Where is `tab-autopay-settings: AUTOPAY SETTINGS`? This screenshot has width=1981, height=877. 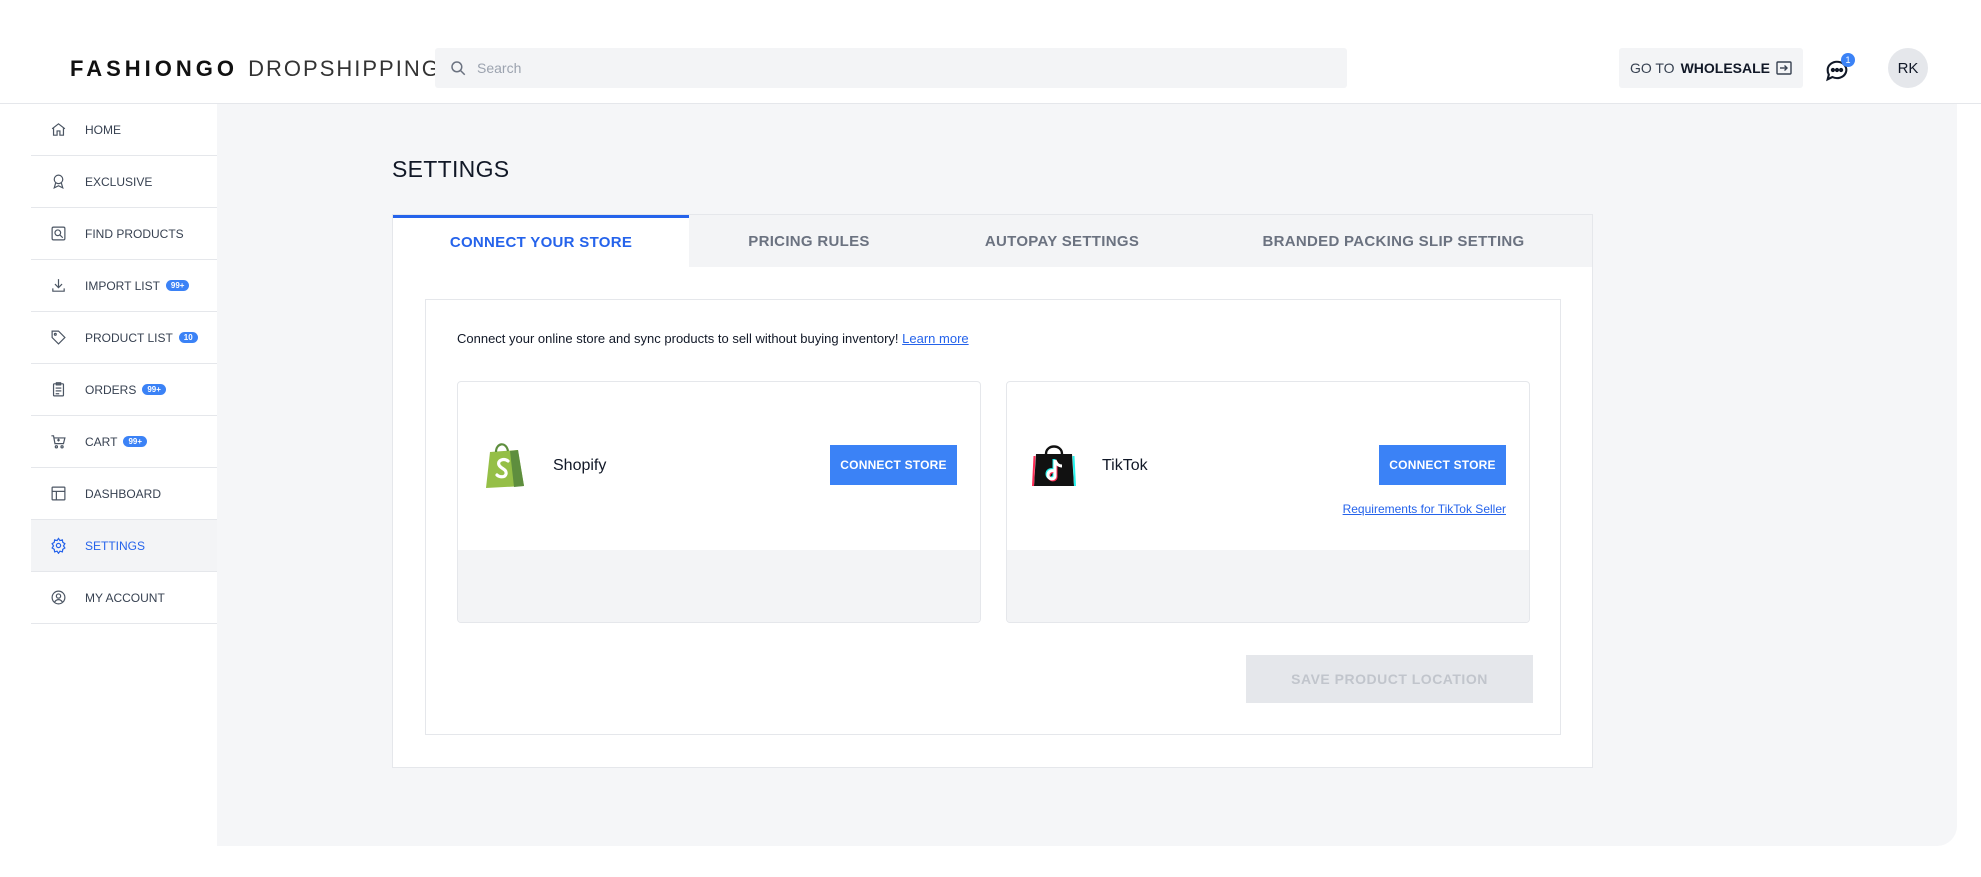
tab-autopay-settings: AUTOPAY SETTINGS is located at coordinates (1062, 241).